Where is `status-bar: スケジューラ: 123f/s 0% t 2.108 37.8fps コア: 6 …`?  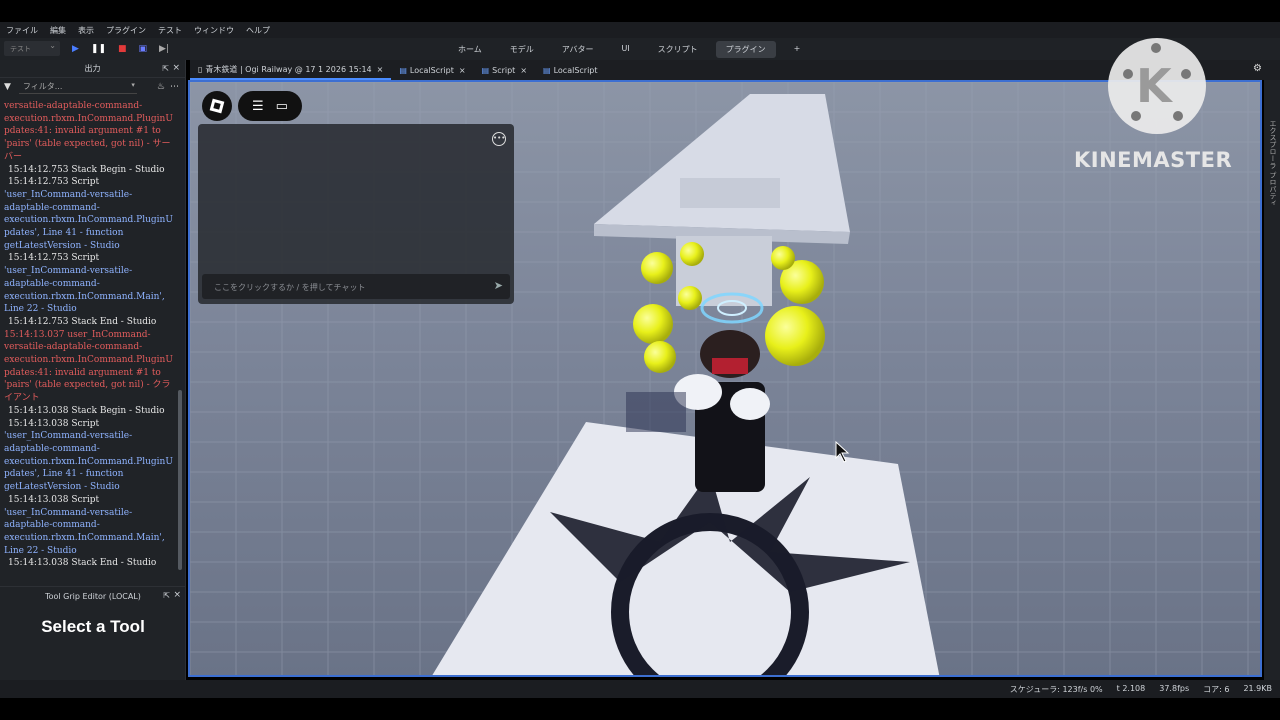 status-bar: スケジューラ: 123f/s 0% t 2.108 37.8fps コア: 6 … is located at coordinates (640, 689).